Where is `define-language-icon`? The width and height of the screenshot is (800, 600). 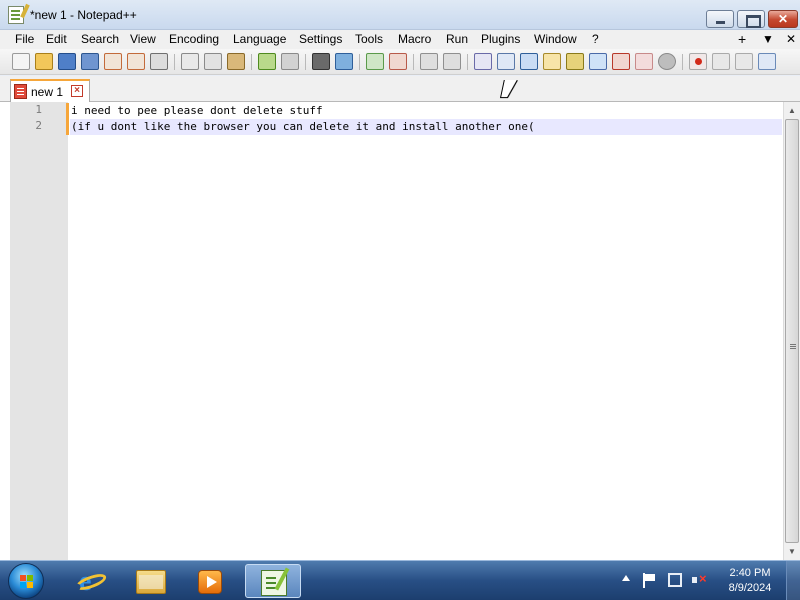
define-language-icon is located at coordinates (552, 61).